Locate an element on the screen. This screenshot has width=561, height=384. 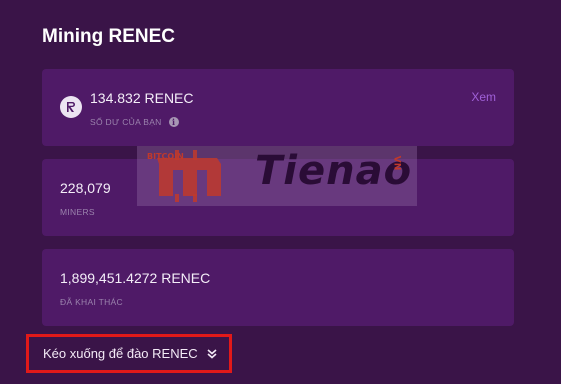
mined-value: 1,899,451.4272 RENEC is located at coordinates (135, 278).